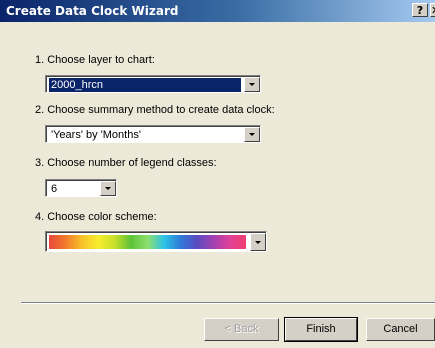 This screenshot has height=348, width=435. What do you see at coordinates (241, 329) in the screenshot?
I see `back-button: < Back` at bounding box center [241, 329].